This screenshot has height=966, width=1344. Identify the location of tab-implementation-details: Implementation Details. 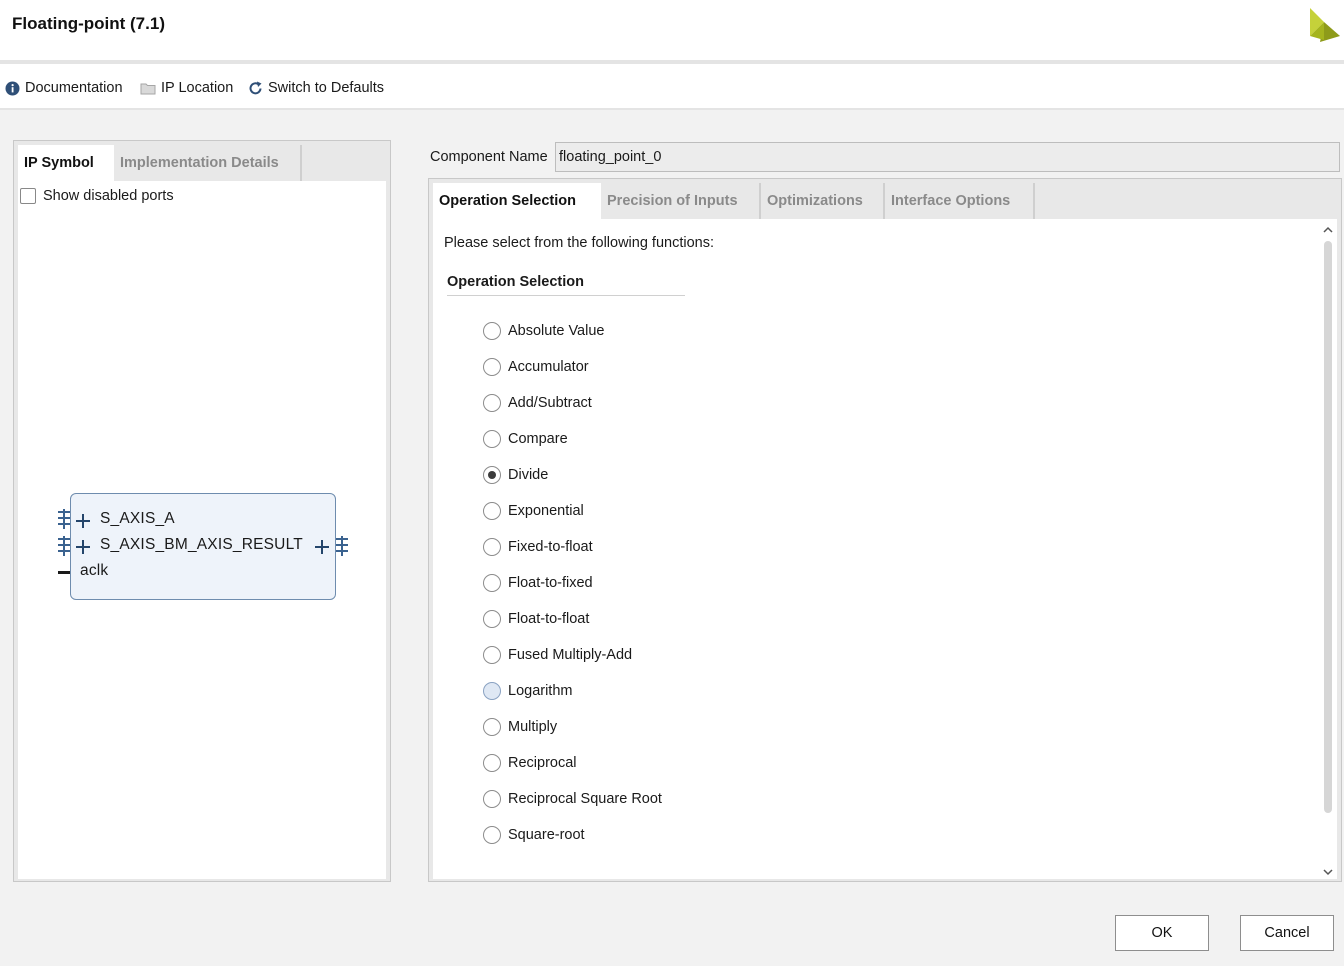
(200, 163).